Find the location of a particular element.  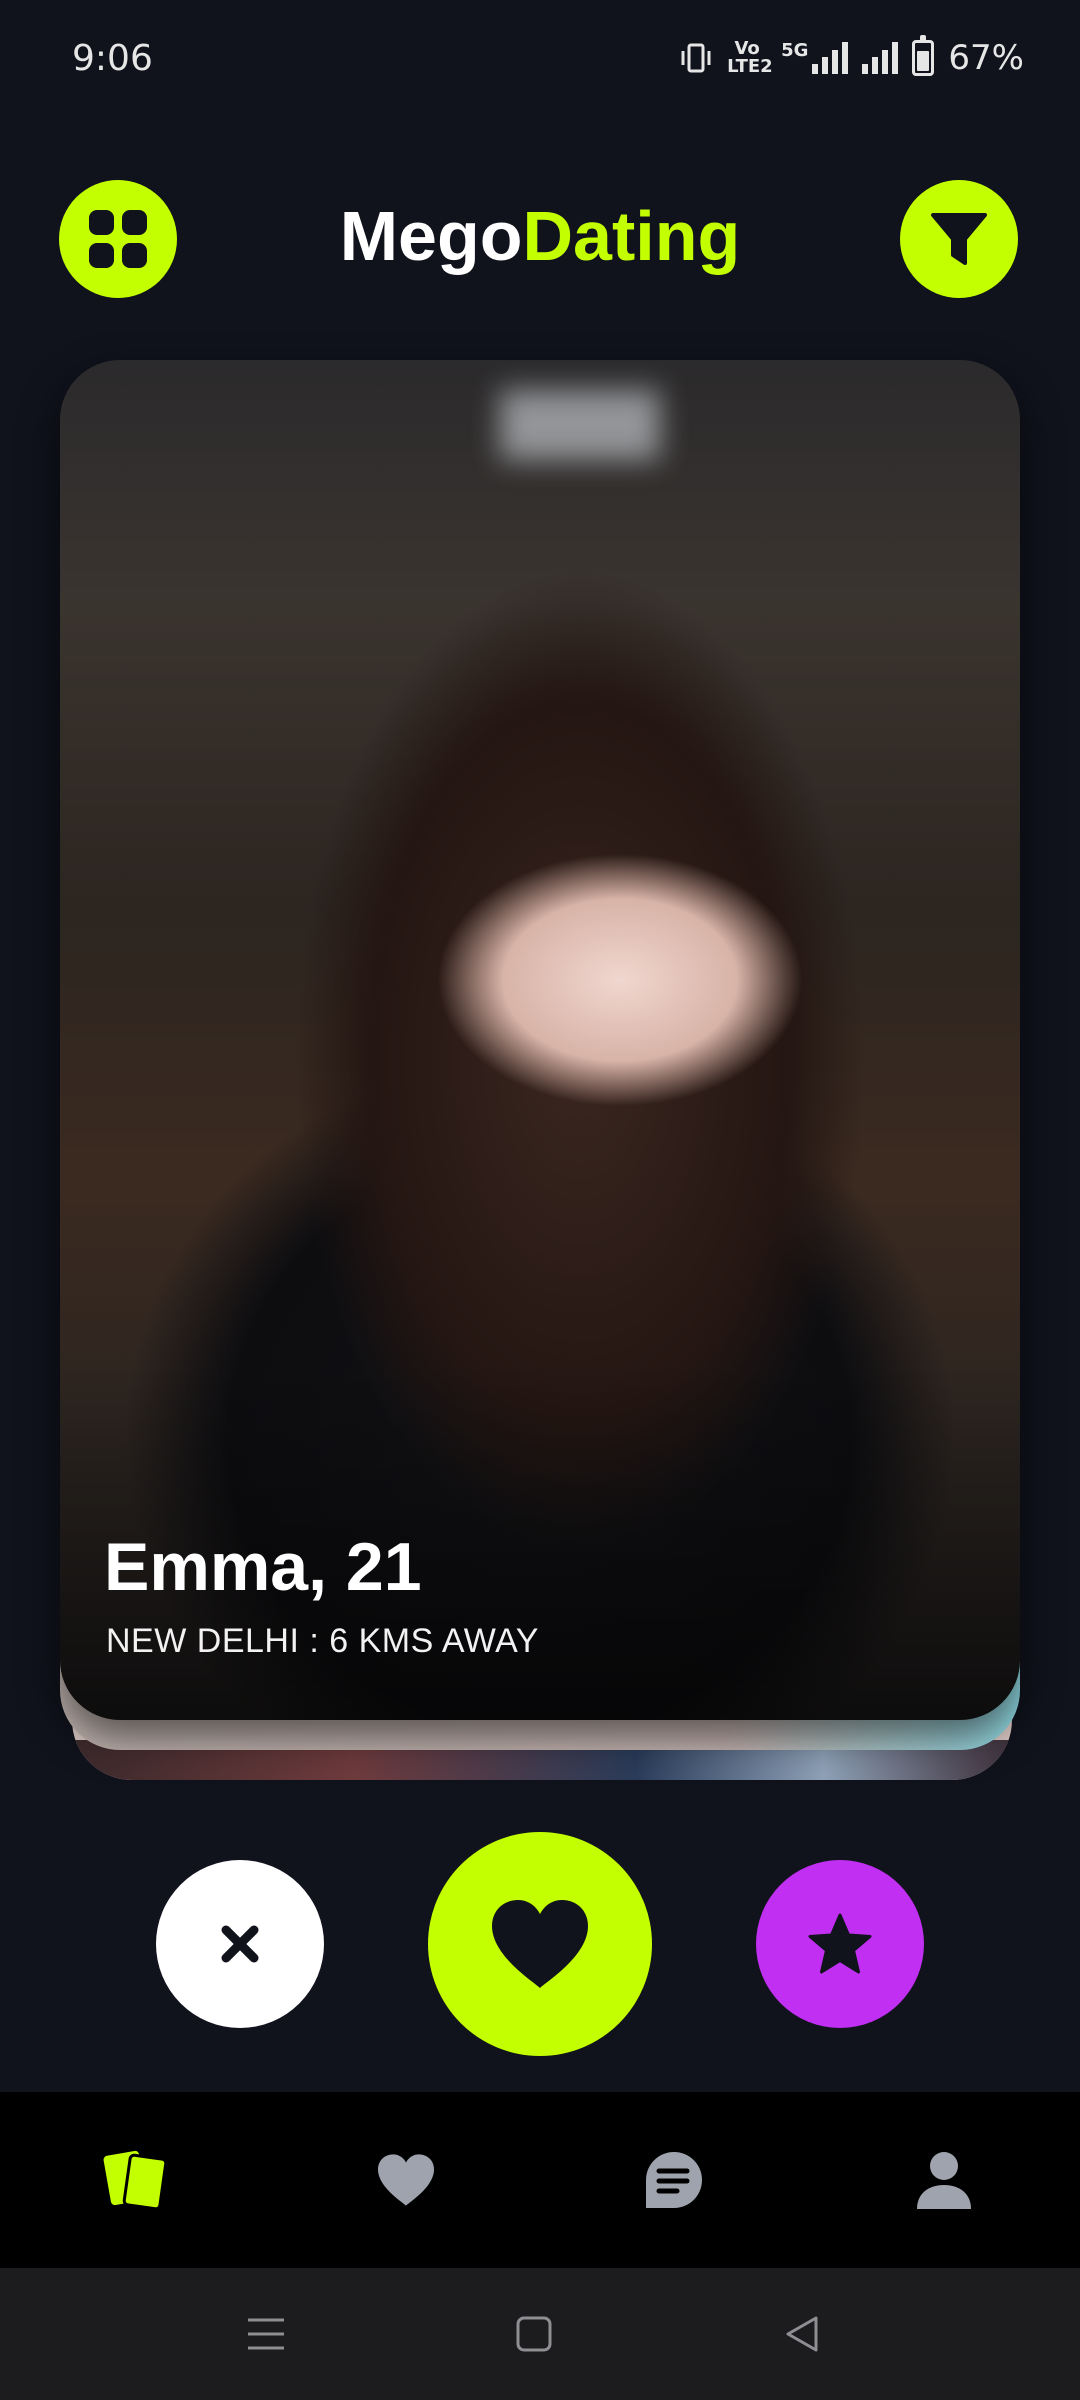

recent-apps-button is located at coordinates (266, 2334).